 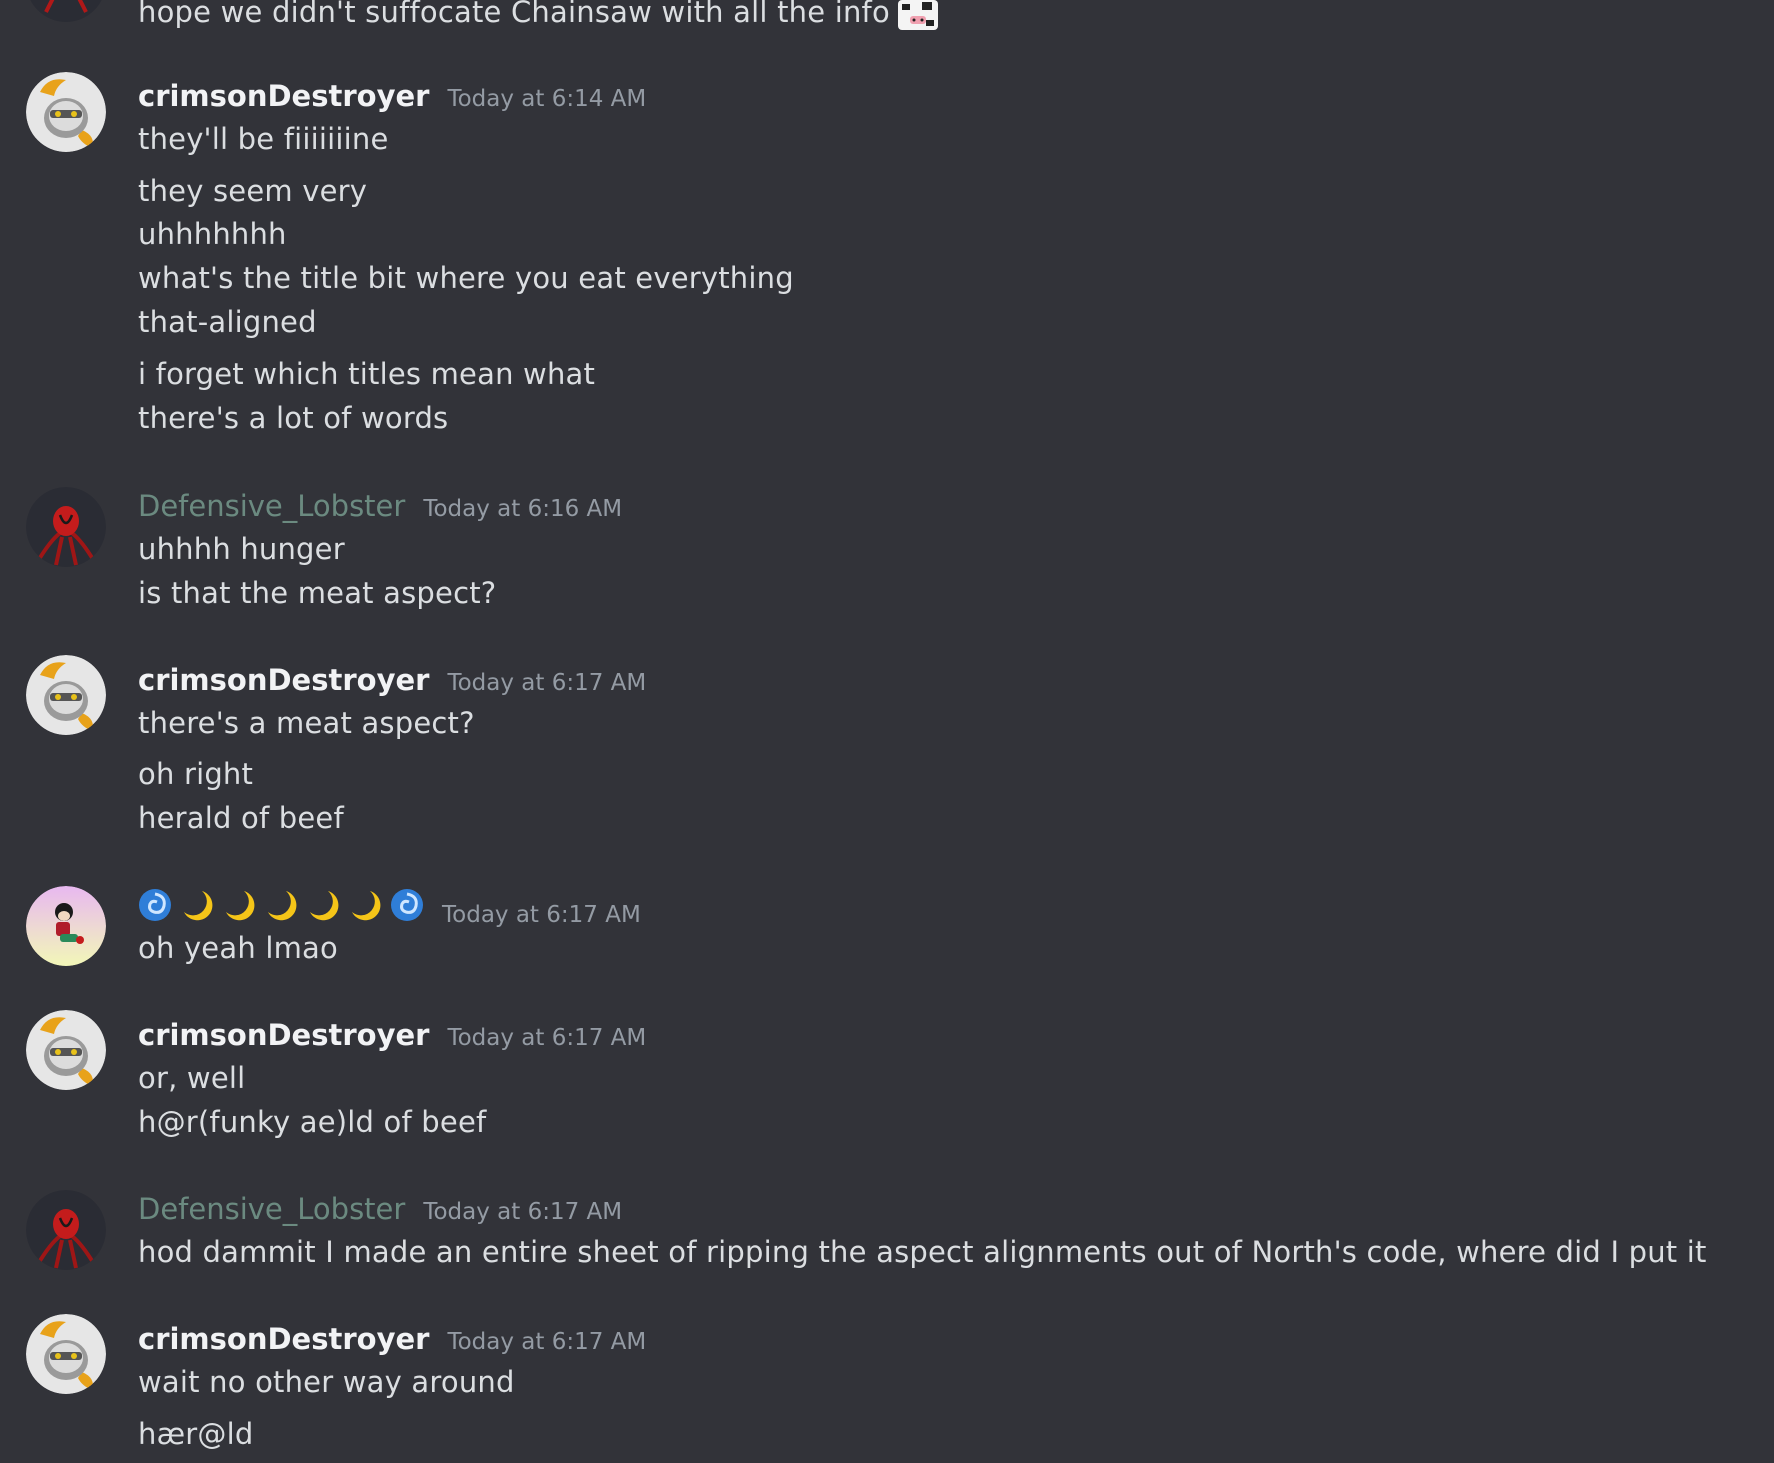 I want to click on message-header: Defensive_Lobster Today at 6:16 AM, so click(x=380, y=506).